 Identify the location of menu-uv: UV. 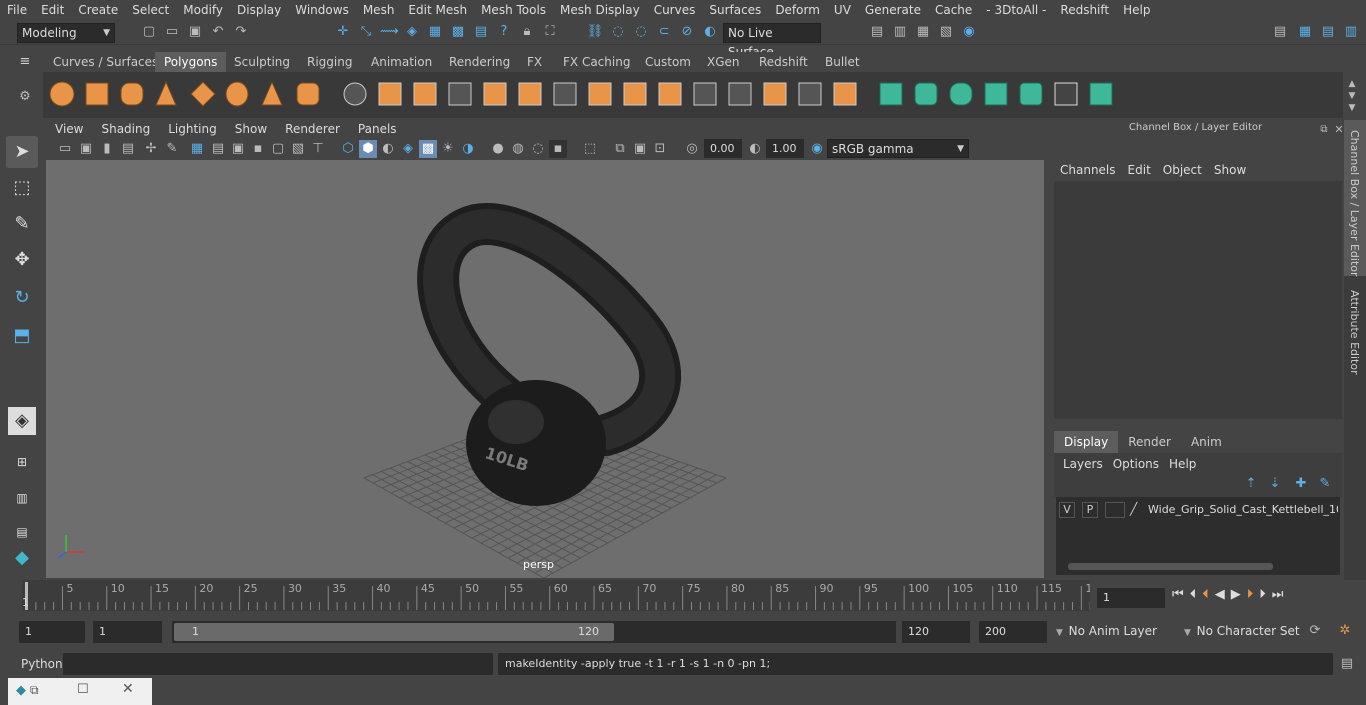
(842, 10).